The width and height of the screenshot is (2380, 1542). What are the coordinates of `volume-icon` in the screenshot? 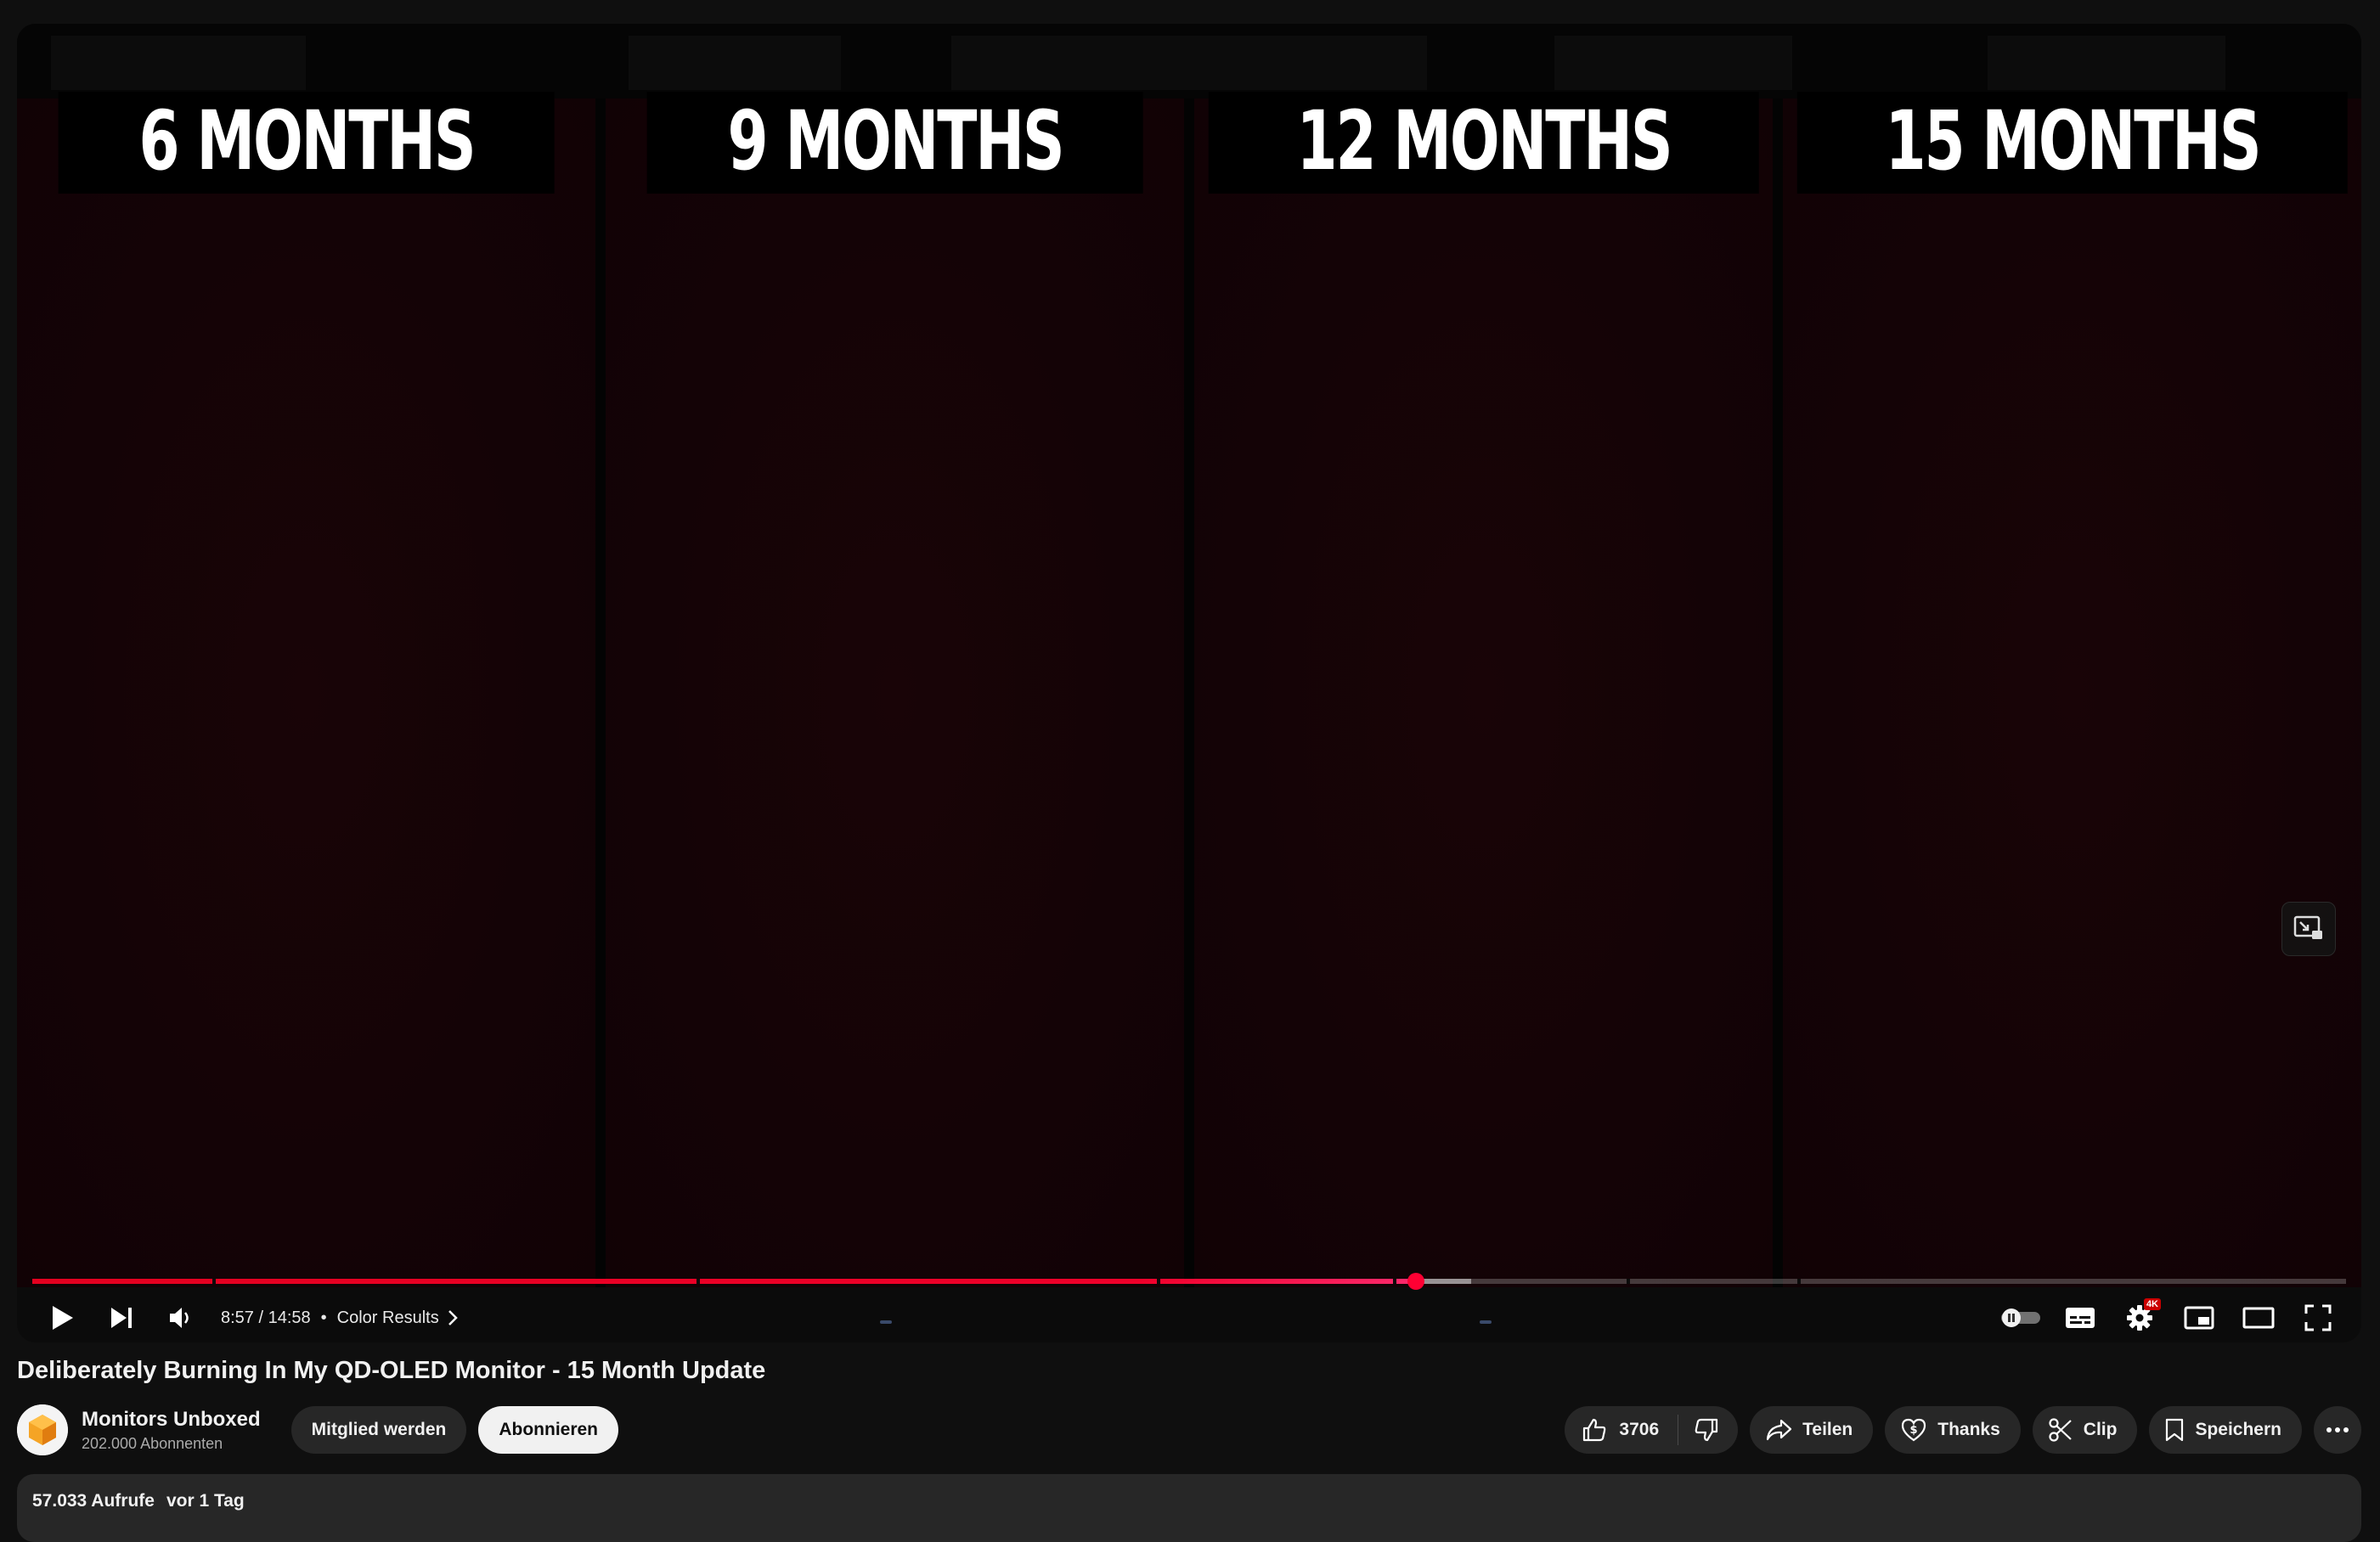 It's located at (180, 1318).